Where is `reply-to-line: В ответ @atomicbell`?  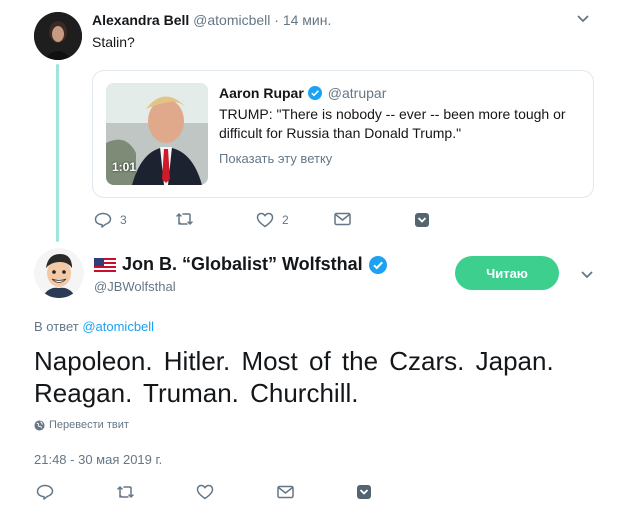
reply-to-line: В ответ @atomicbell is located at coordinates (94, 326).